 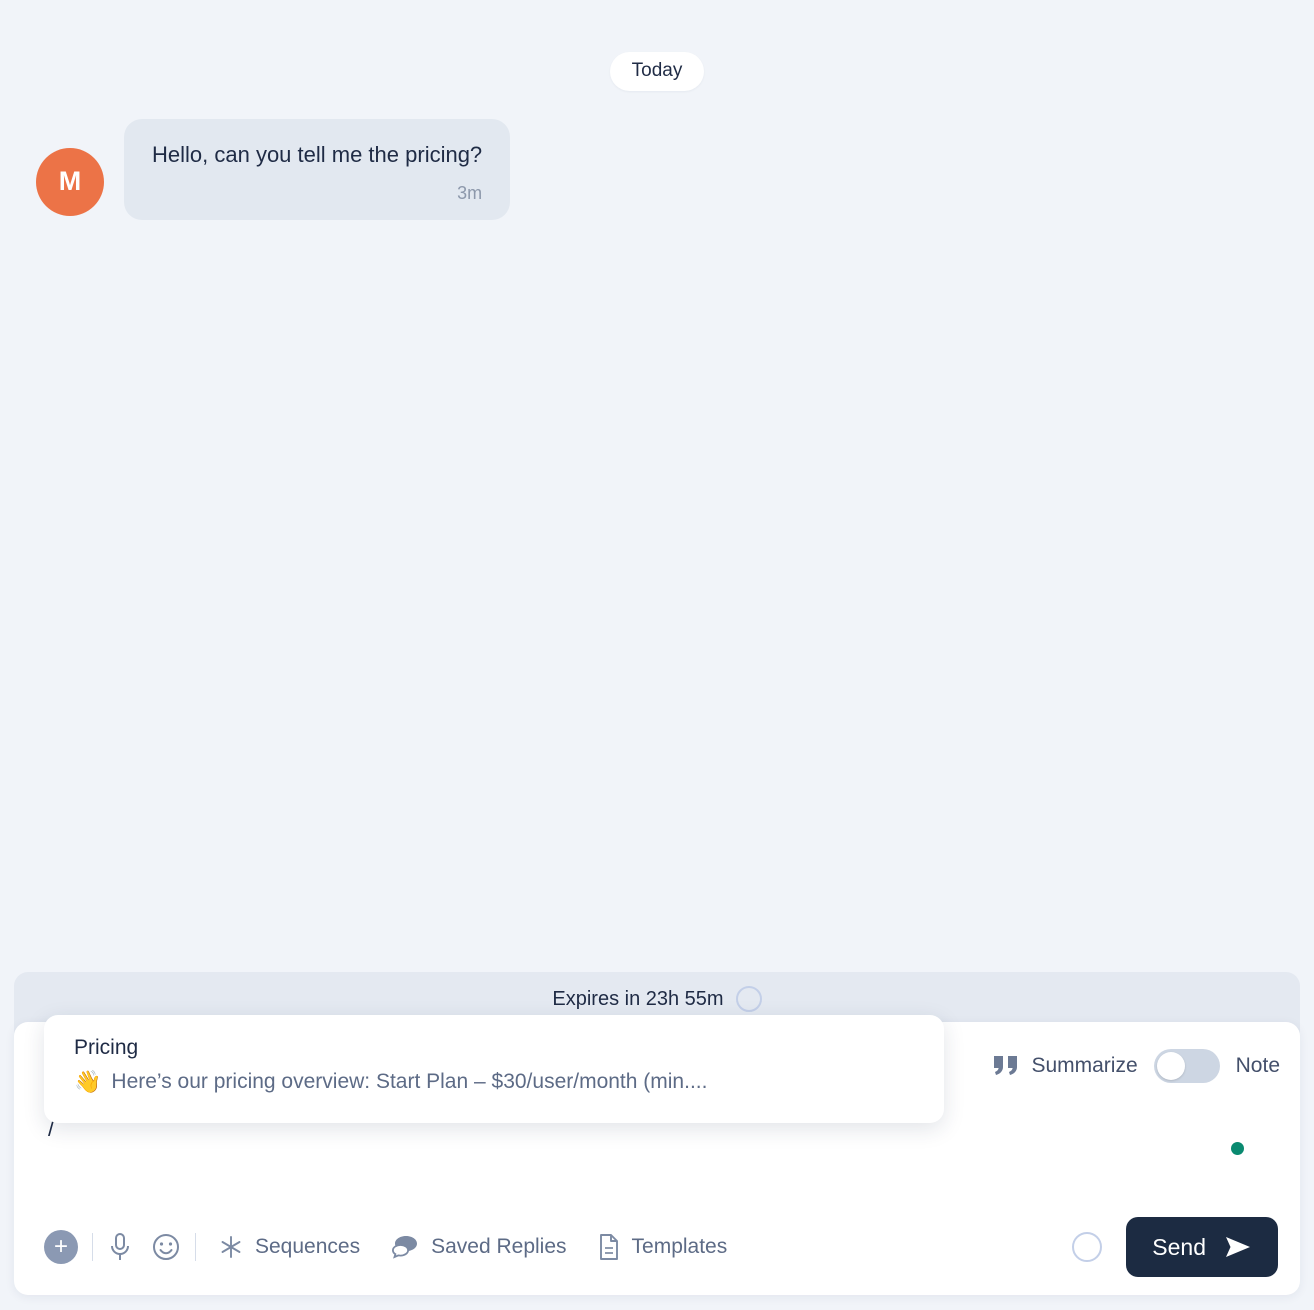 What do you see at coordinates (679, 1246) in the screenshot?
I see `templates-label: Templates` at bounding box center [679, 1246].